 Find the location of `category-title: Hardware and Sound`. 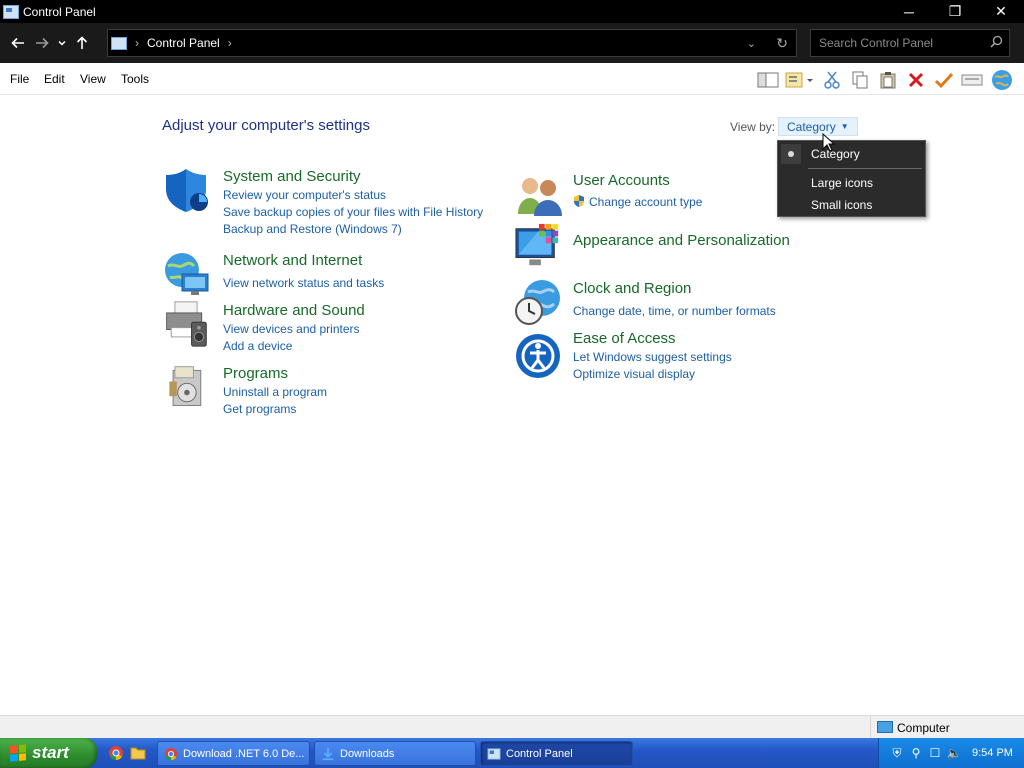

category-title: Hardware and Sound is located at coordinates (294, 310).